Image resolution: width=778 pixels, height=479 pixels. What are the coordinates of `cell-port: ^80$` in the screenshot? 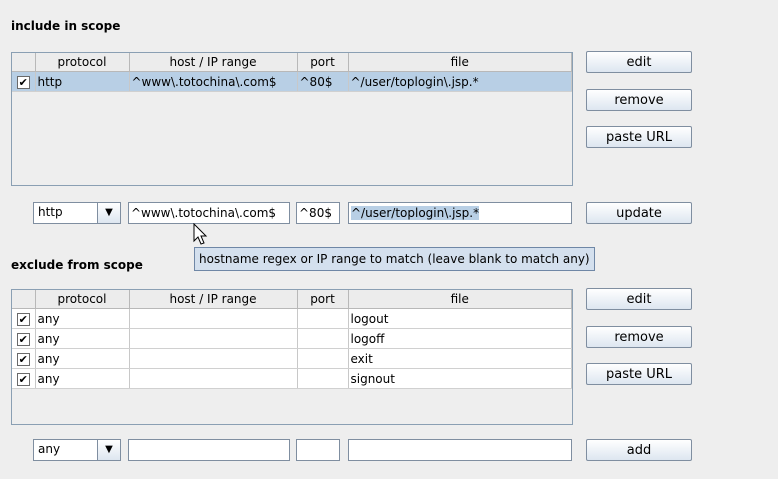 It's located at (323, 81).